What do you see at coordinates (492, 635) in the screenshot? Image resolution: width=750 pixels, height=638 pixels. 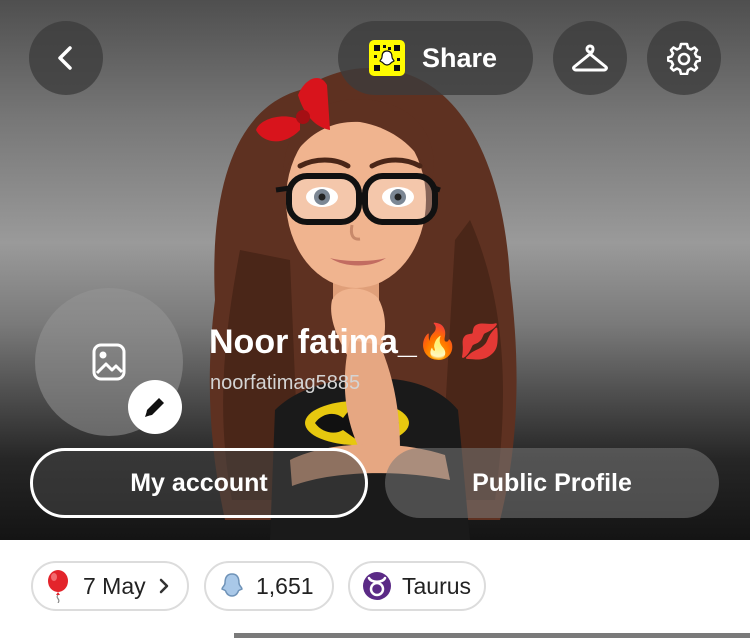 I see `home-indicator` at bounding box center [492, 635].